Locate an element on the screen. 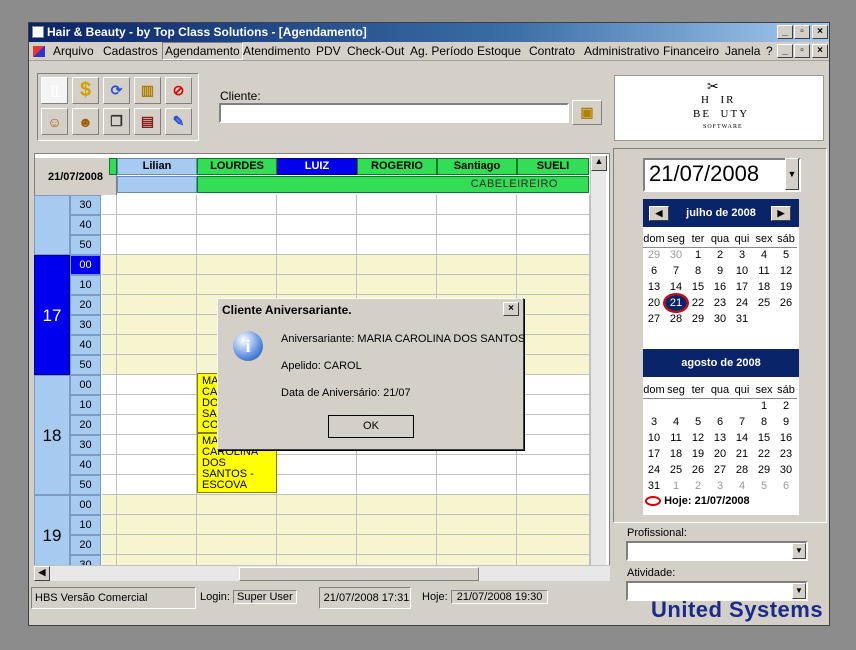  date-dropdown-icon: ▼ is located at coordinates (792, 174).